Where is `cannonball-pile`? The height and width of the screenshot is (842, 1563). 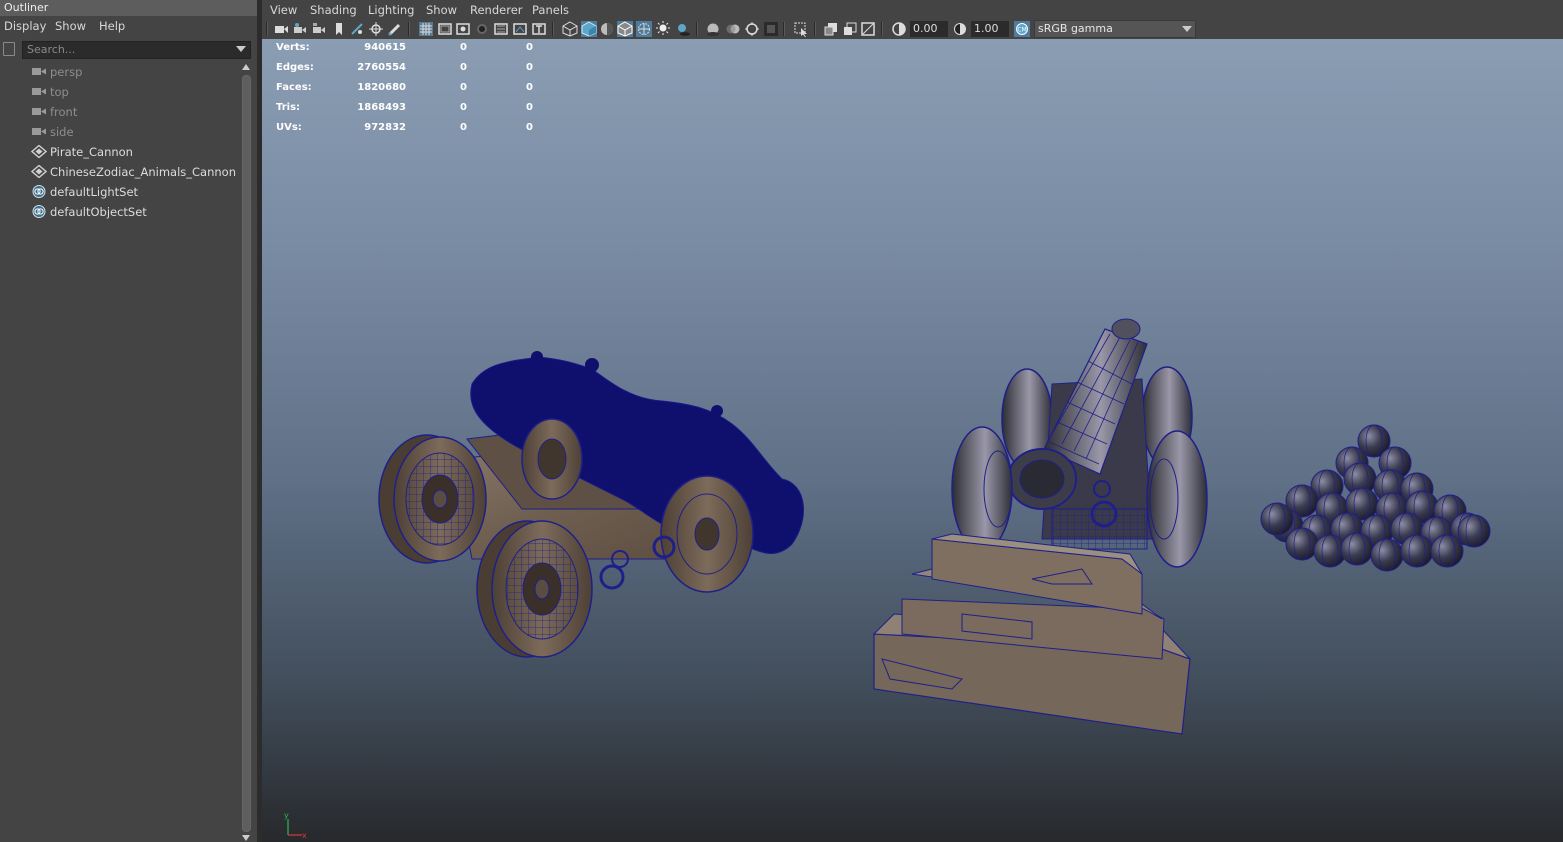
cannonball-pile is located at coordinates (1375, 498).